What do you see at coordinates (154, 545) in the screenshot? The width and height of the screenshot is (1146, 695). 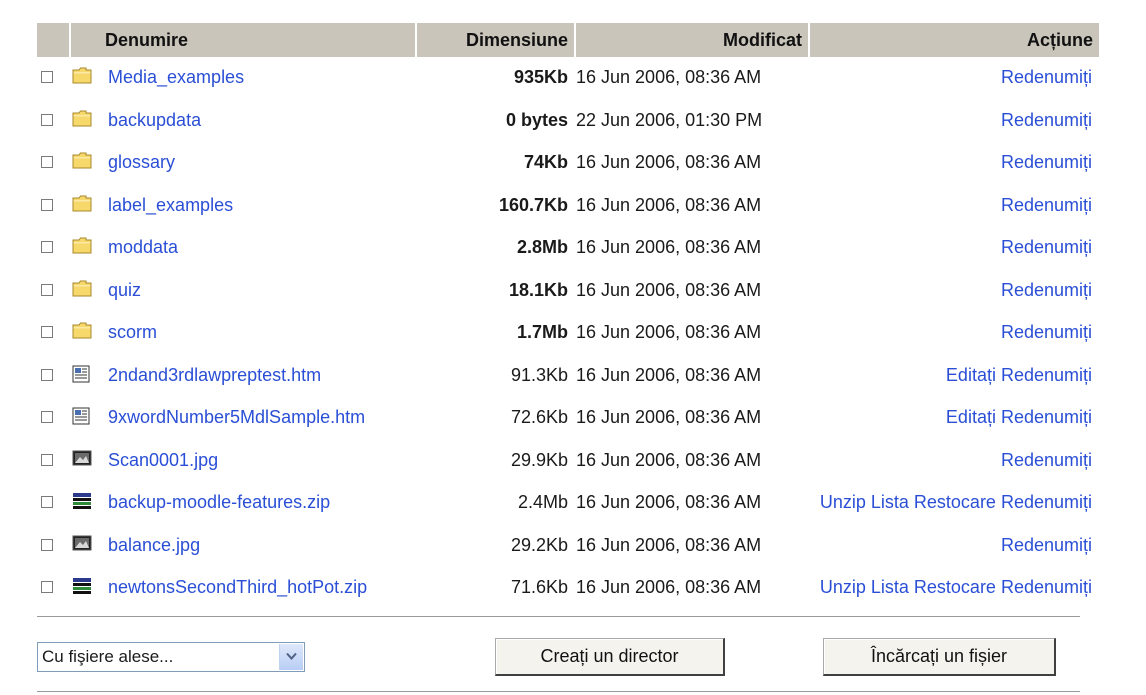 I see `file-name-link: balance.jpg` at bounding box center [154, 545].